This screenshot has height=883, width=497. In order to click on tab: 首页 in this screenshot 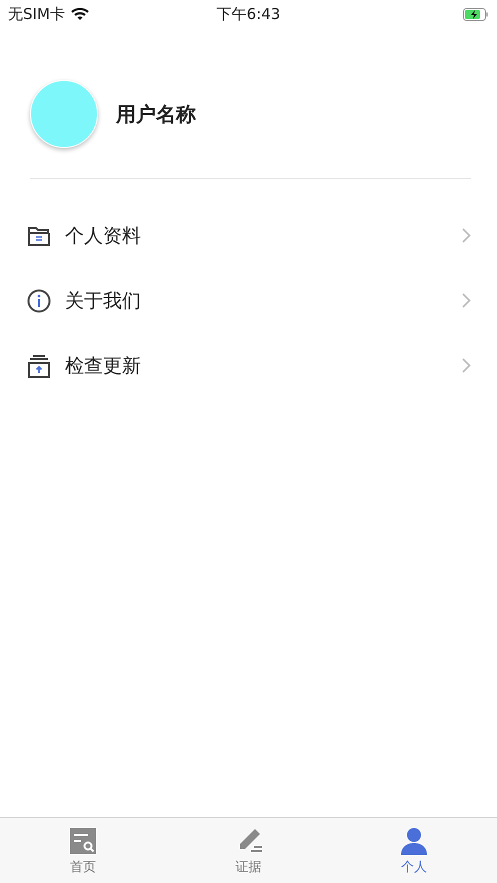, I will do `click(83, 850)`.